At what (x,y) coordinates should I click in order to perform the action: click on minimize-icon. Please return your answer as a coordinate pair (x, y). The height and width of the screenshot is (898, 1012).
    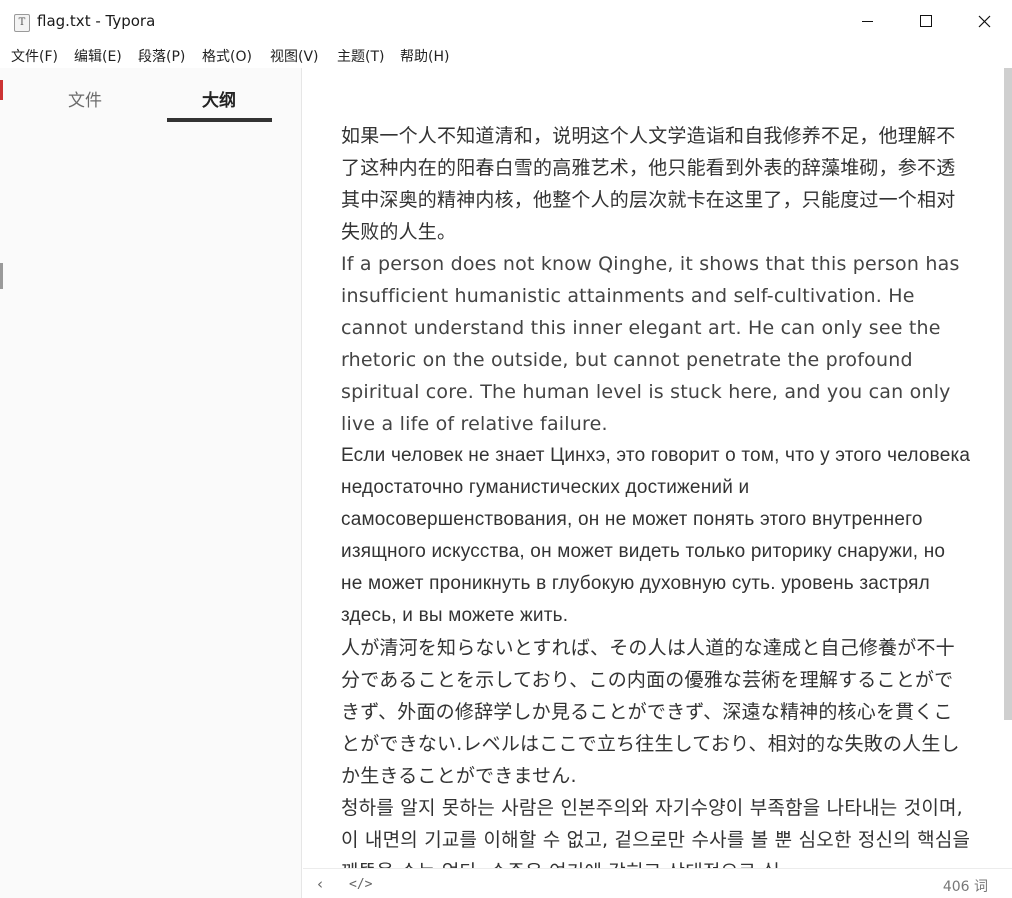
    Looking at the image, I should click on (867, 21).